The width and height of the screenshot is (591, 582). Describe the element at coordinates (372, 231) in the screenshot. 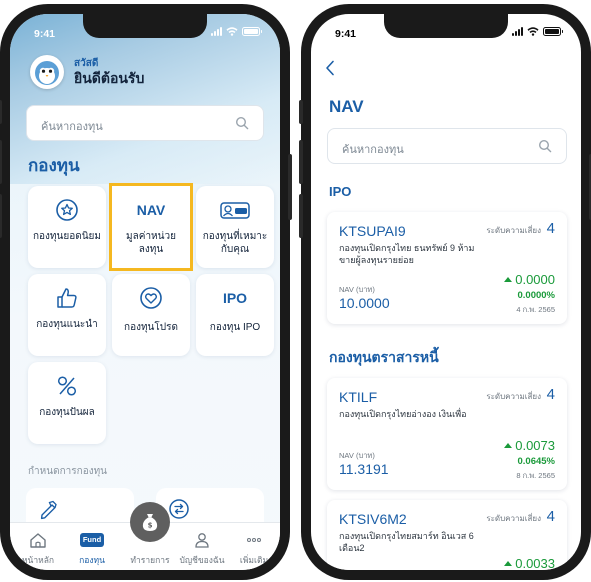

I see `fund-name: KTSUPAI9` at that location.